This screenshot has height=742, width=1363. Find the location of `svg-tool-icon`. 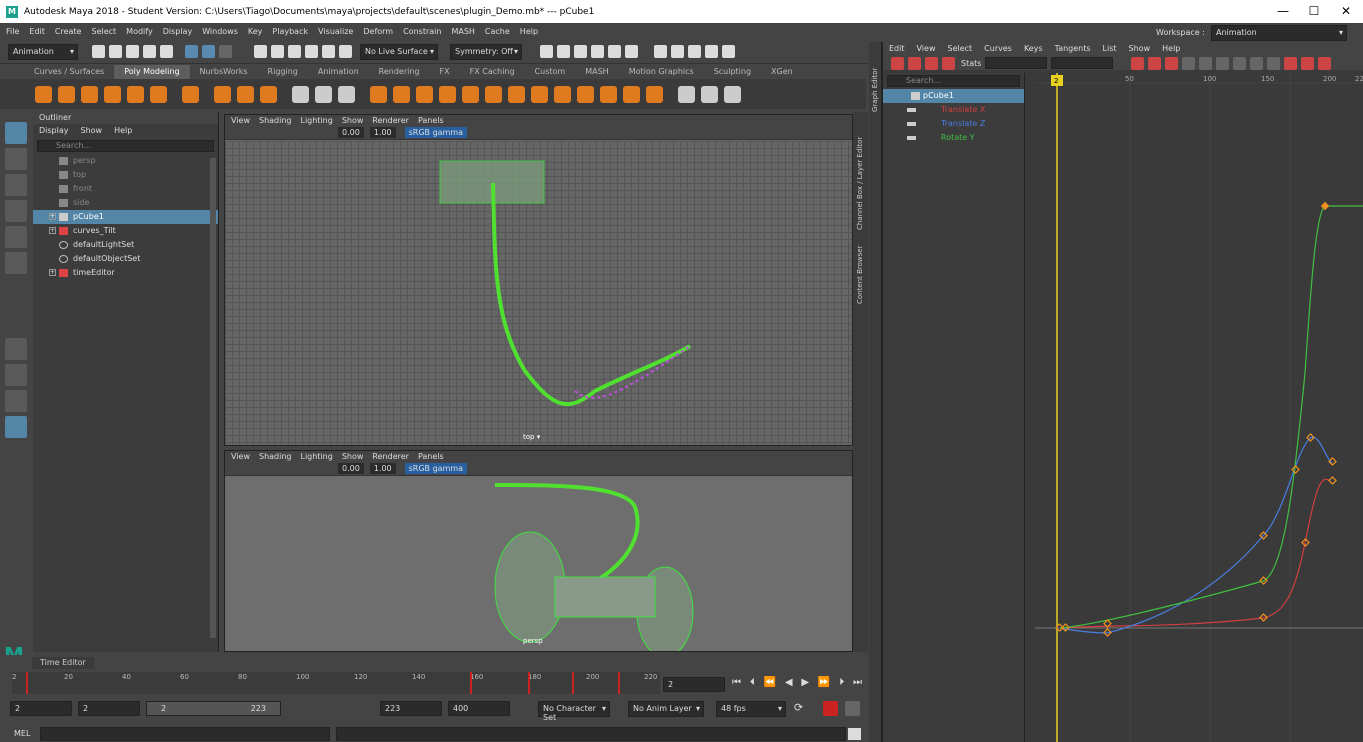

svg-tool-icon is located at coordinates (268, 94).